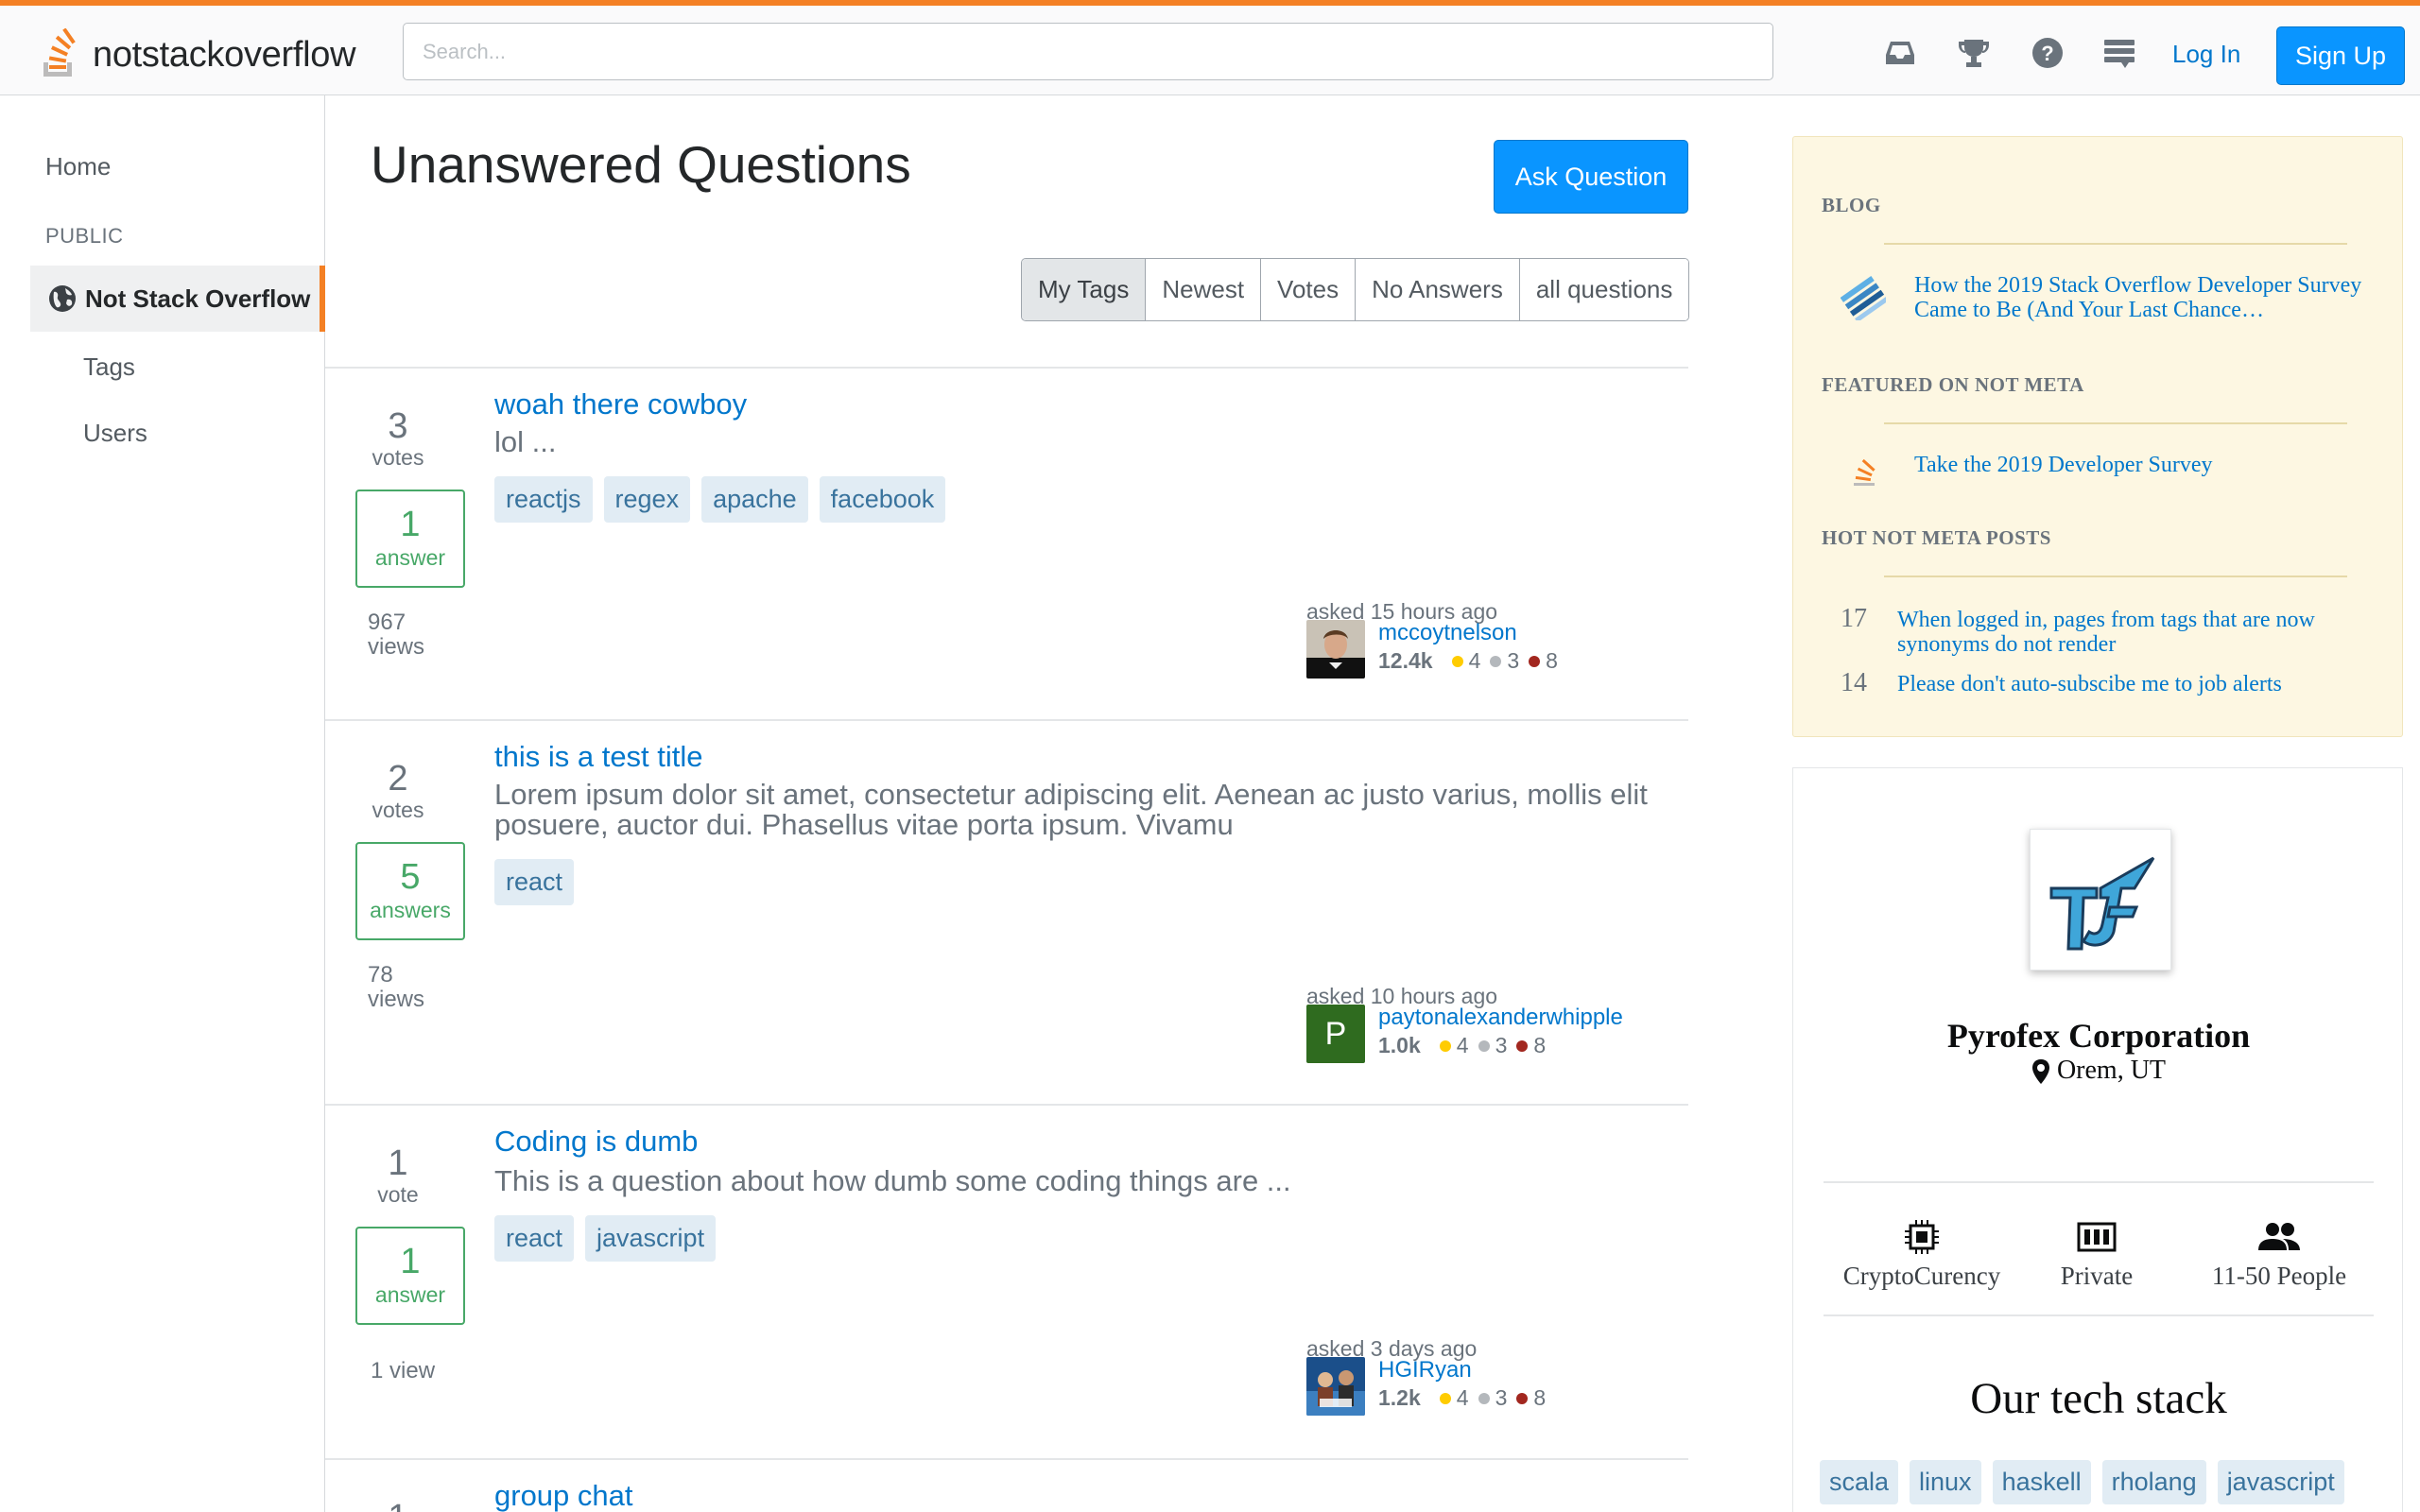 The width and height of the screenshot is (2420, 1512). Describe the element at coordinates (1425, 1370) in the screenshot. I see `user-name: HGIRyan` at that location.